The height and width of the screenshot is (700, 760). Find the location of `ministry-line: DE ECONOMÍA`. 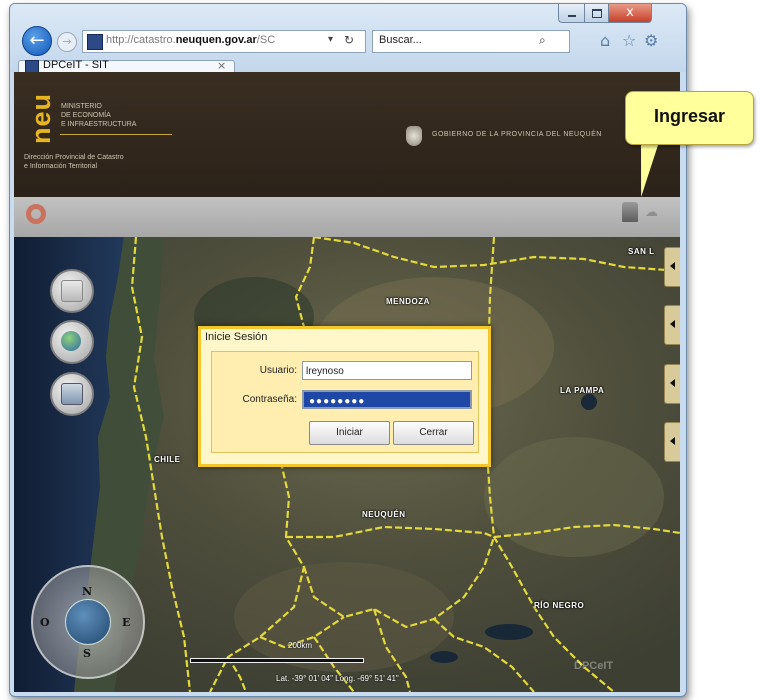

ministry-line: DE ECONOMÍA is located at coordinates (86, 115).